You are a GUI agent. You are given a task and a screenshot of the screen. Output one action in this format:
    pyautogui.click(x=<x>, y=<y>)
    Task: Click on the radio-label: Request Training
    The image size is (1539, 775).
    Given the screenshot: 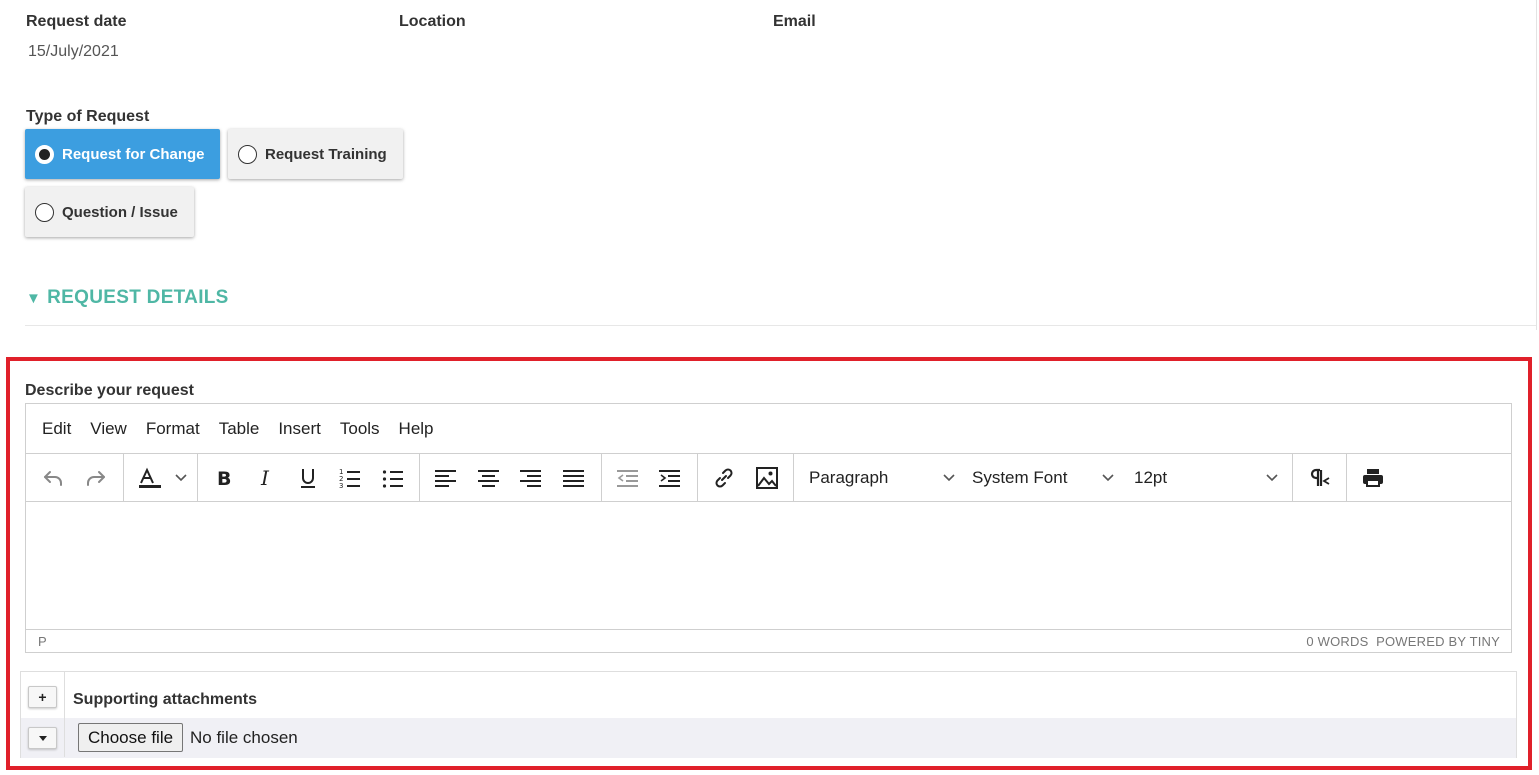 What is the action you would take?
    pyautogui.click(x=326, y=154)
    